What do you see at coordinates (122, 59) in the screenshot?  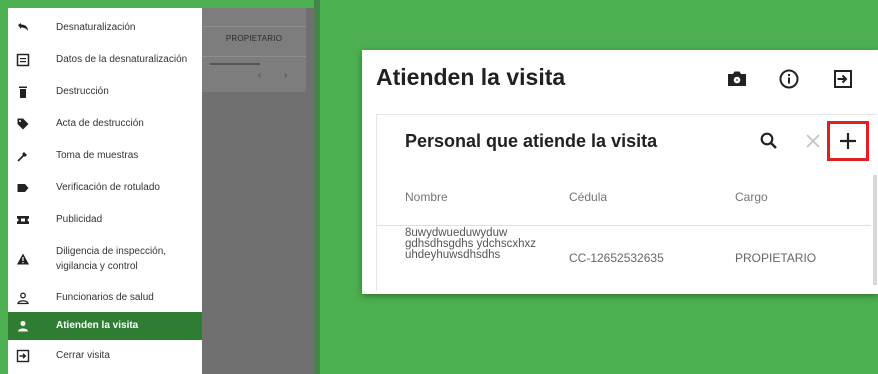 I see `sidebar-item-label: Datos de la desnaturalización` at bounding box center [122, 59].